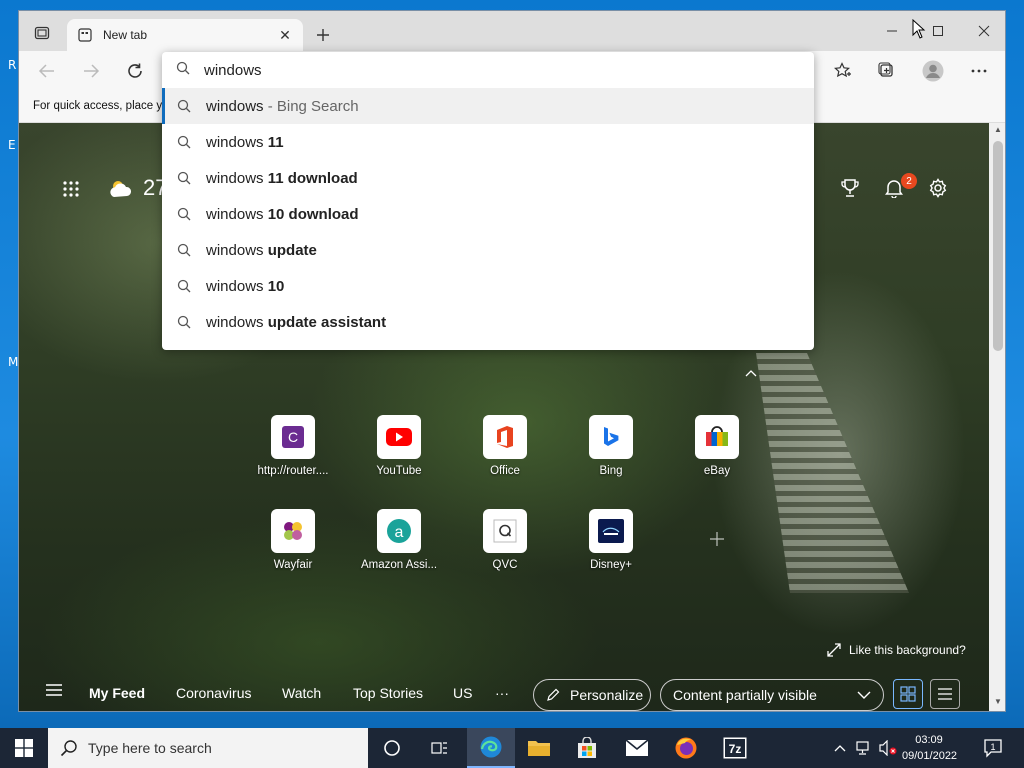  Describe the element at coordinates (717, 539) in the screenshot. I see `add-quick-link-plus-icon` at that location.